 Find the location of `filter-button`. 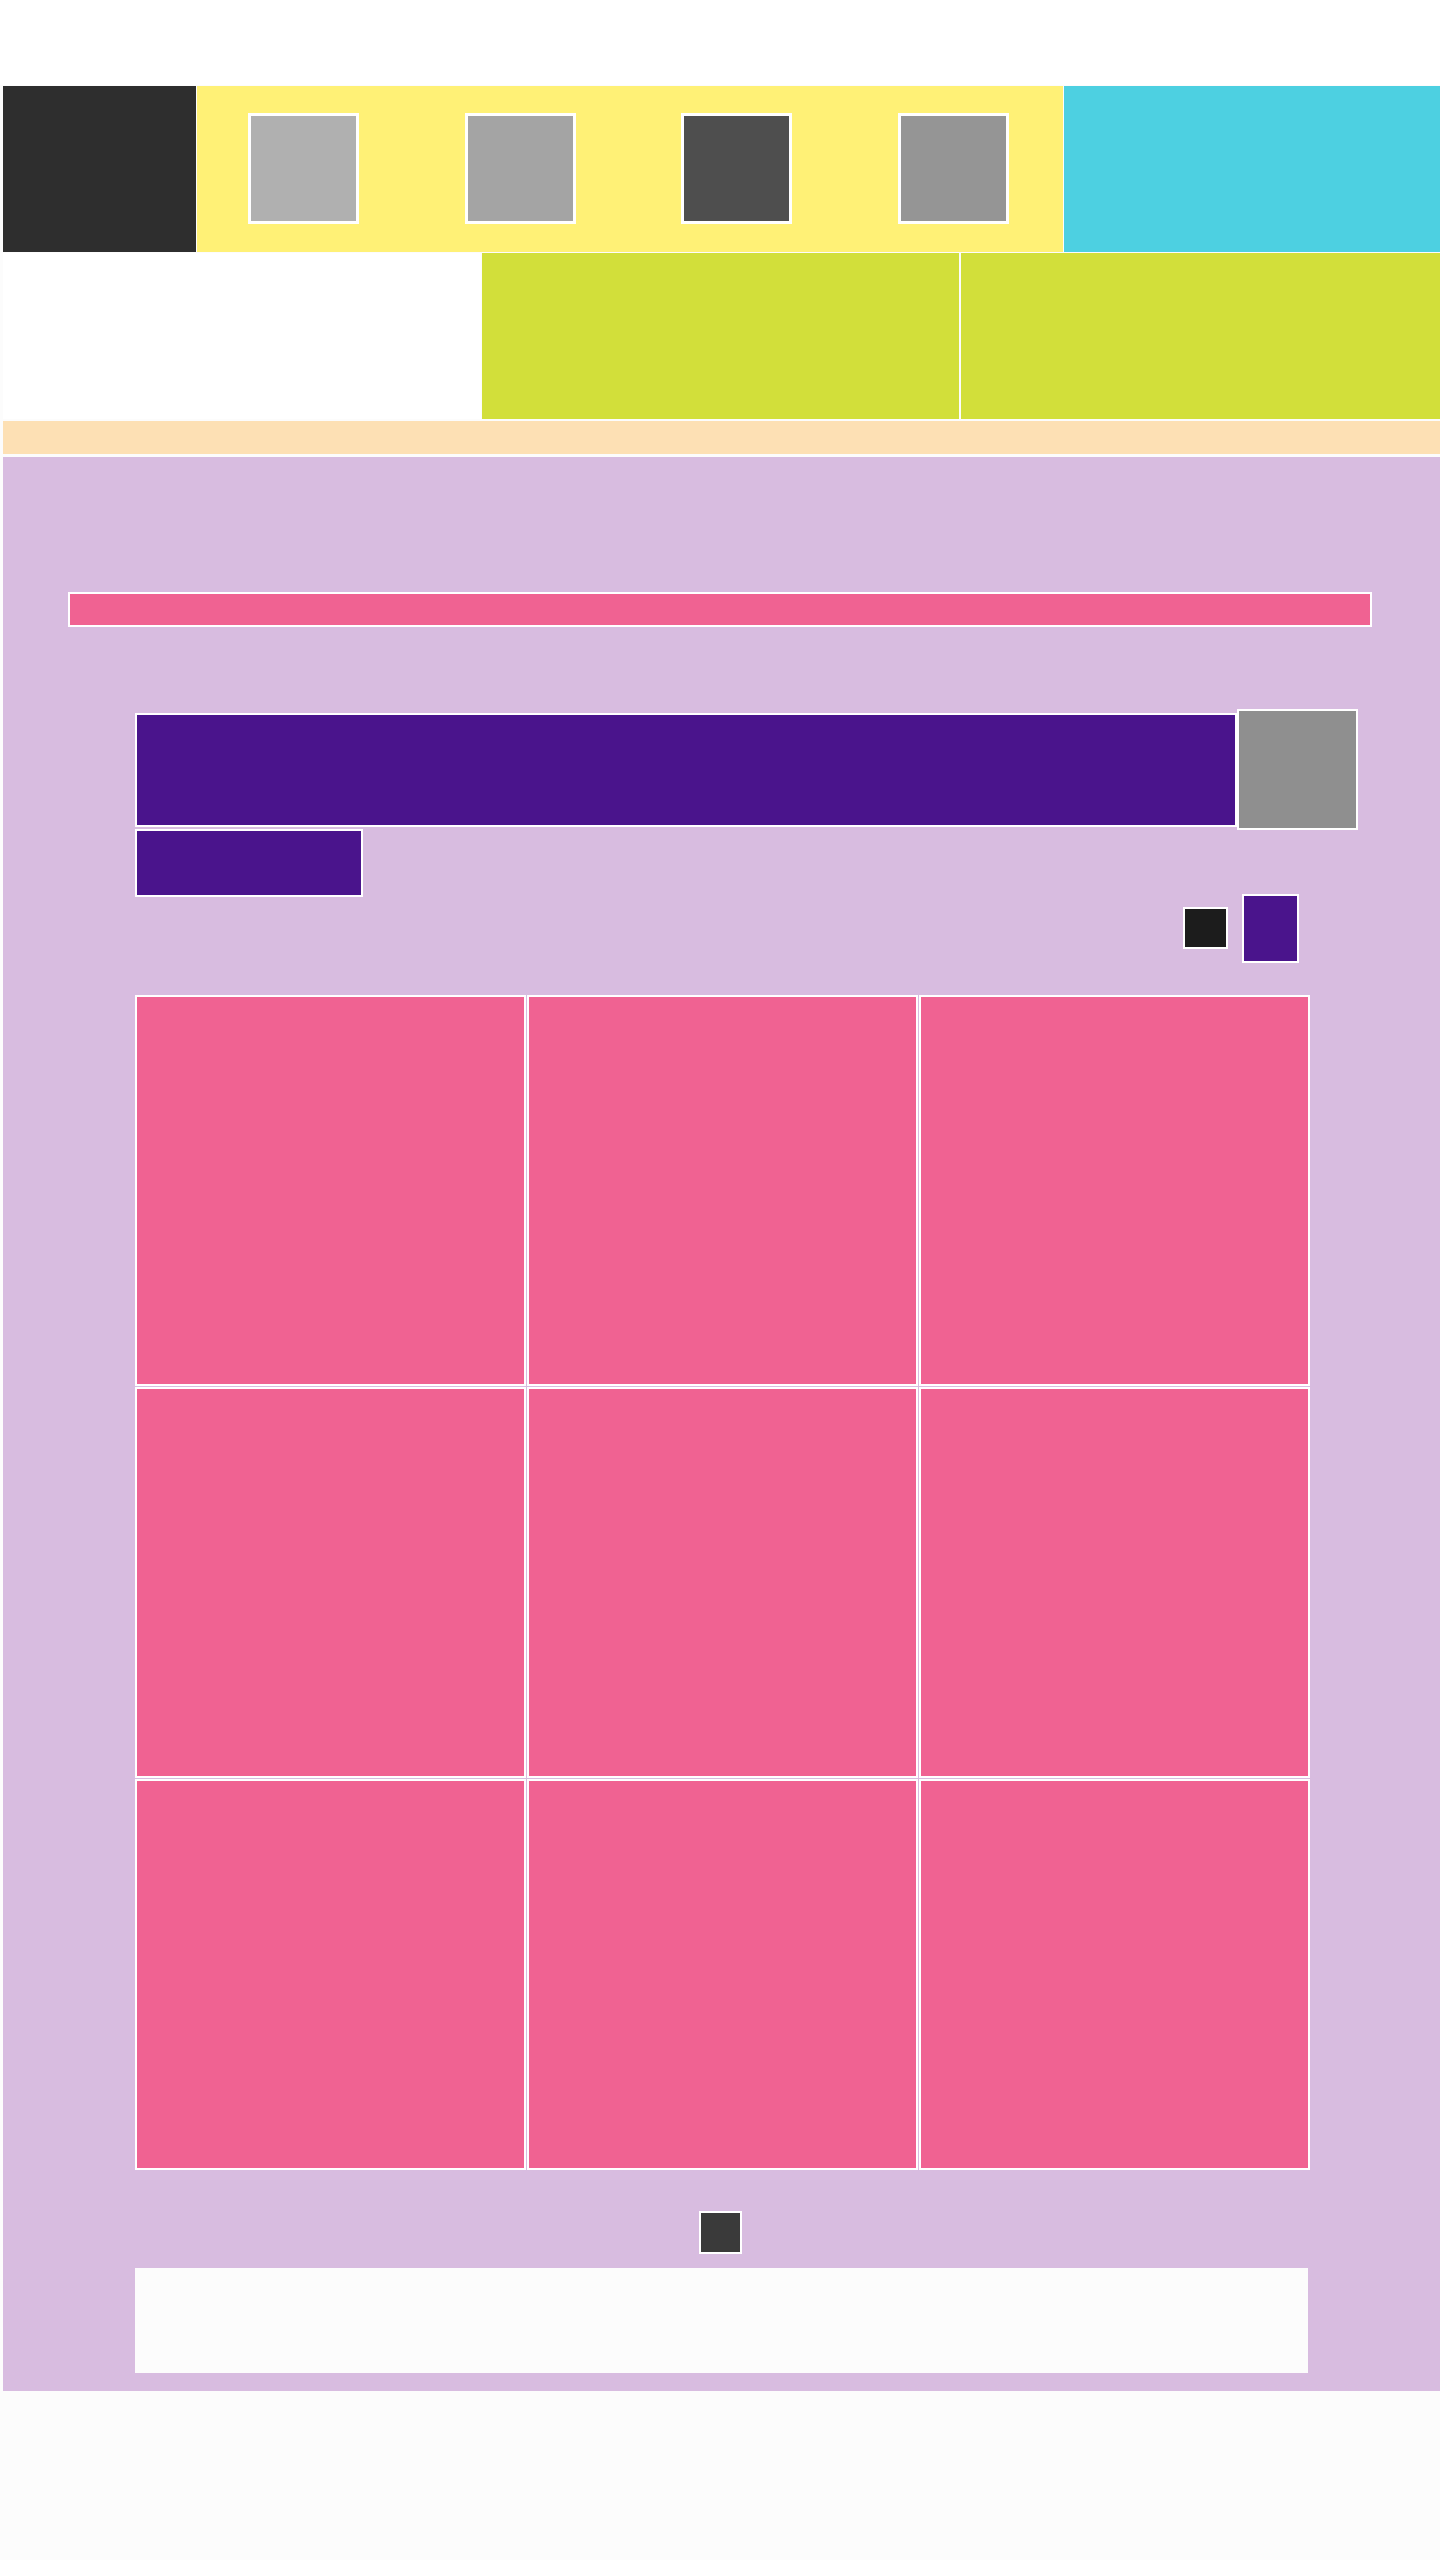

filter-button is located at coordinates (1270, 928).